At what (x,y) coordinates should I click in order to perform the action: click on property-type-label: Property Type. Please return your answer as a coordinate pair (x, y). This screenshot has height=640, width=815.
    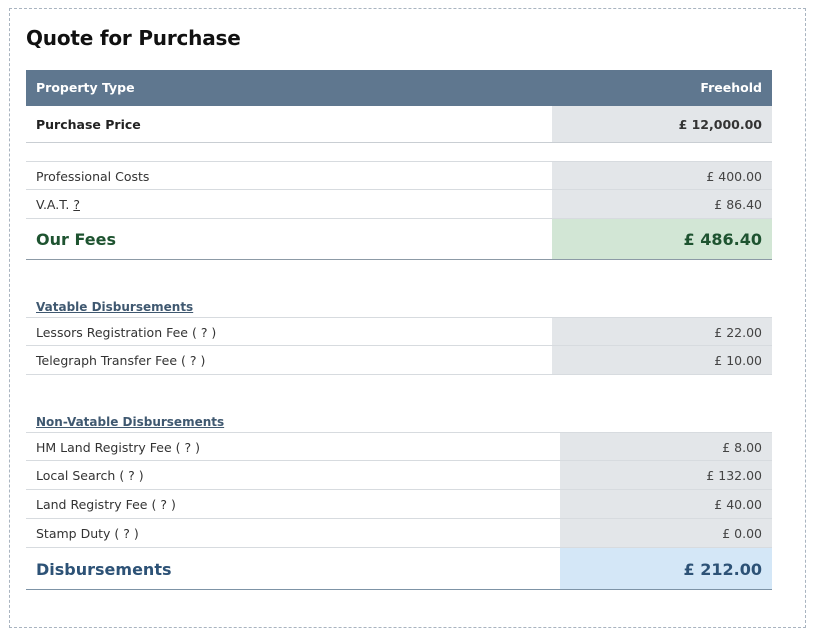
    Looking at the image, I should click on (85, 87).